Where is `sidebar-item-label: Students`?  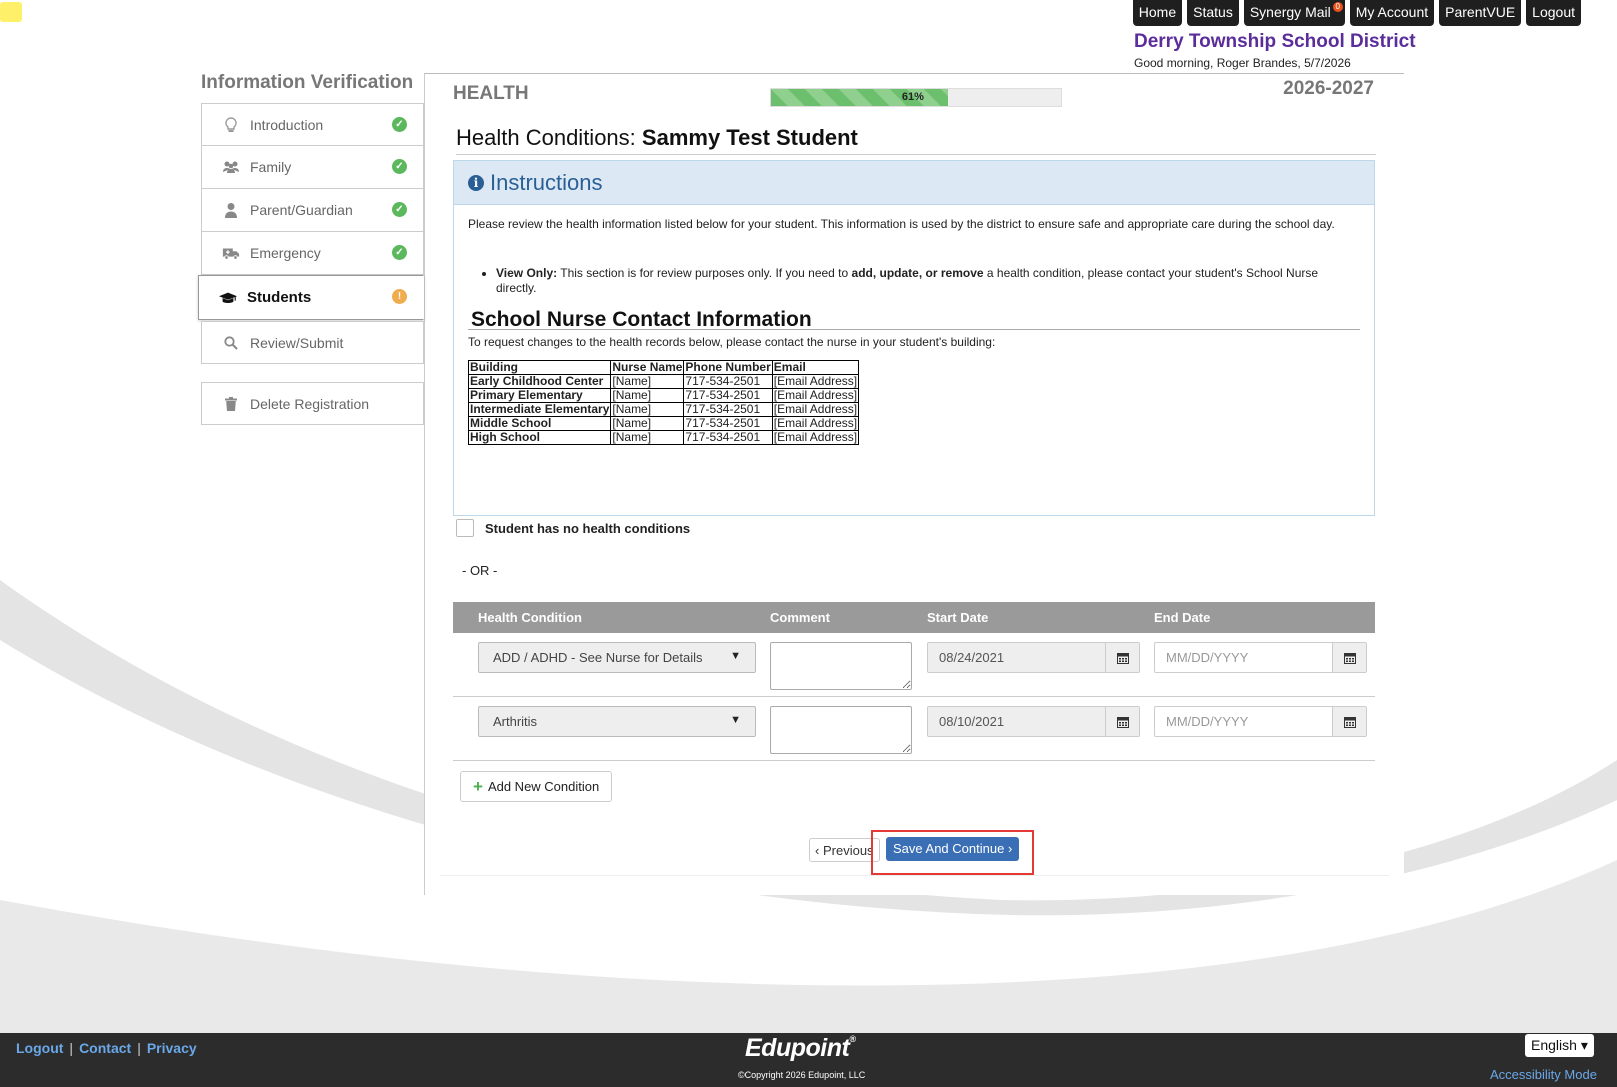
sidebar-item-label: Students is located at coordinates (279, 297).